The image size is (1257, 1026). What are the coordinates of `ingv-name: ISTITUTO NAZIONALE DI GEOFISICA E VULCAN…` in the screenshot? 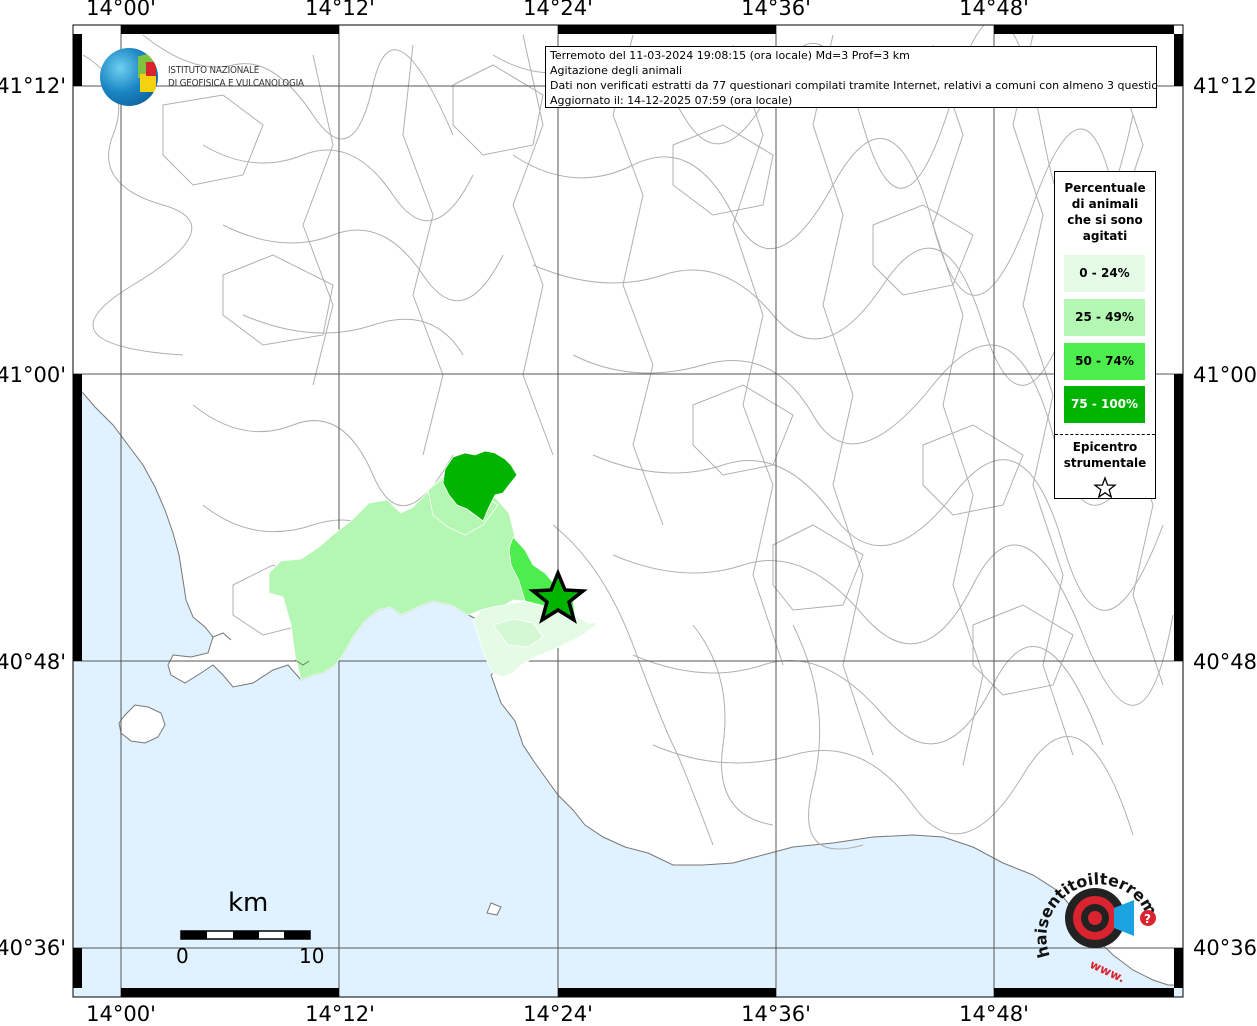 It's located at (236, 77).